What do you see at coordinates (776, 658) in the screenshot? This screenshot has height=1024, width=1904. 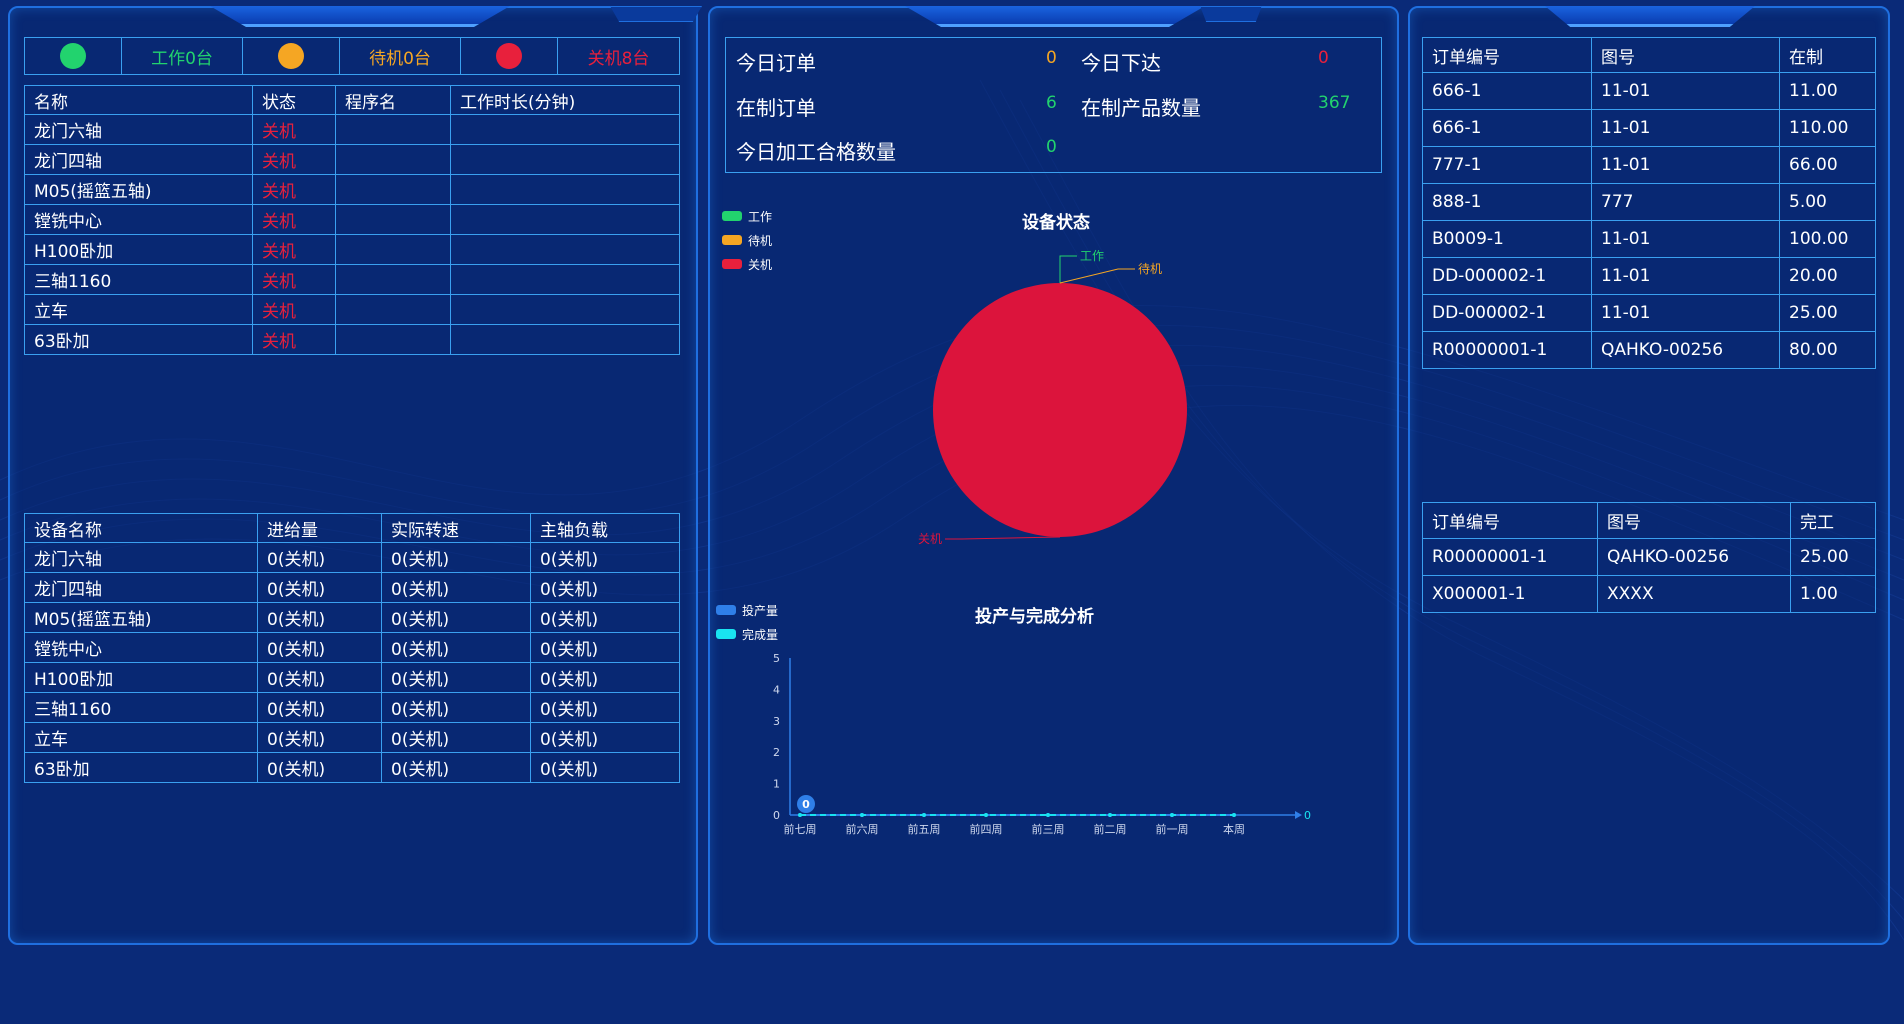 I see `y-tick-label: 5` at bounding box center [776, 658].